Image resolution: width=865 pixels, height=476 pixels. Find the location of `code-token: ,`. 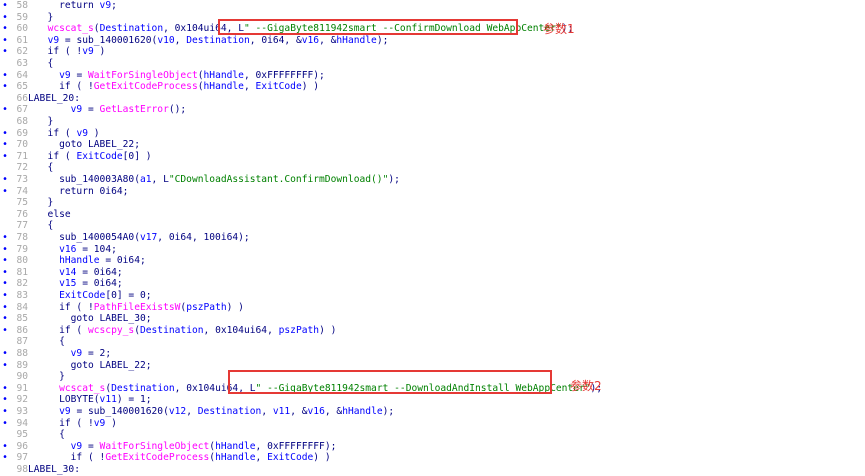

code-token: , is located at coordinates (267, 411).